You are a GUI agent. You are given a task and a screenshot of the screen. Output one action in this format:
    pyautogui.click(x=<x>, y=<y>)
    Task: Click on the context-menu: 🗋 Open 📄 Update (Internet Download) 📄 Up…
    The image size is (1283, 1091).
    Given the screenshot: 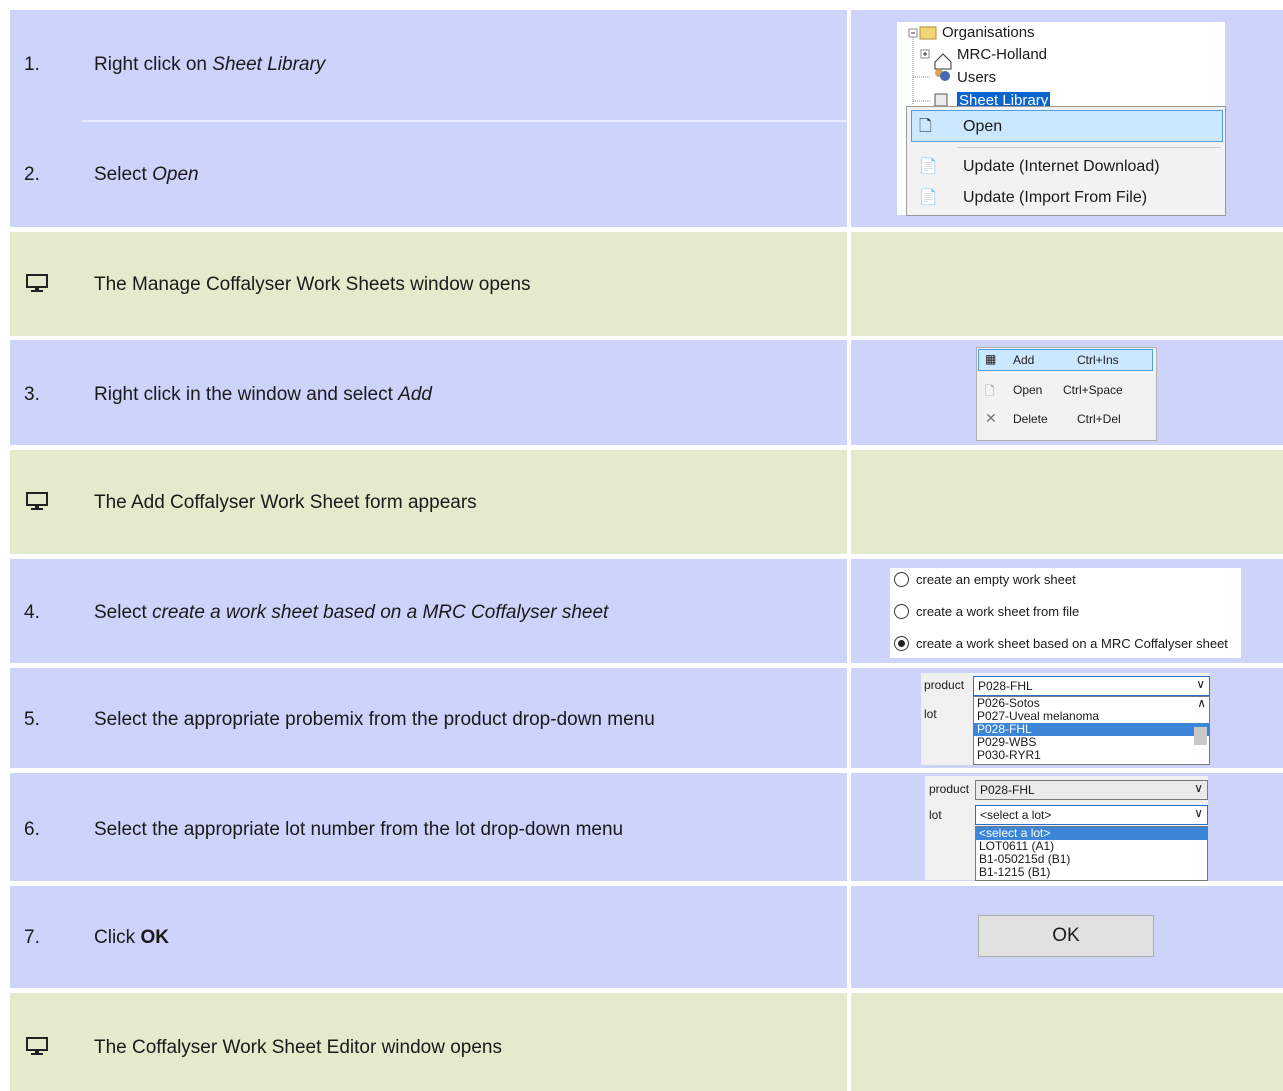 What is the action you would take?
    pyautogui.click(x=1066, y=161)
    